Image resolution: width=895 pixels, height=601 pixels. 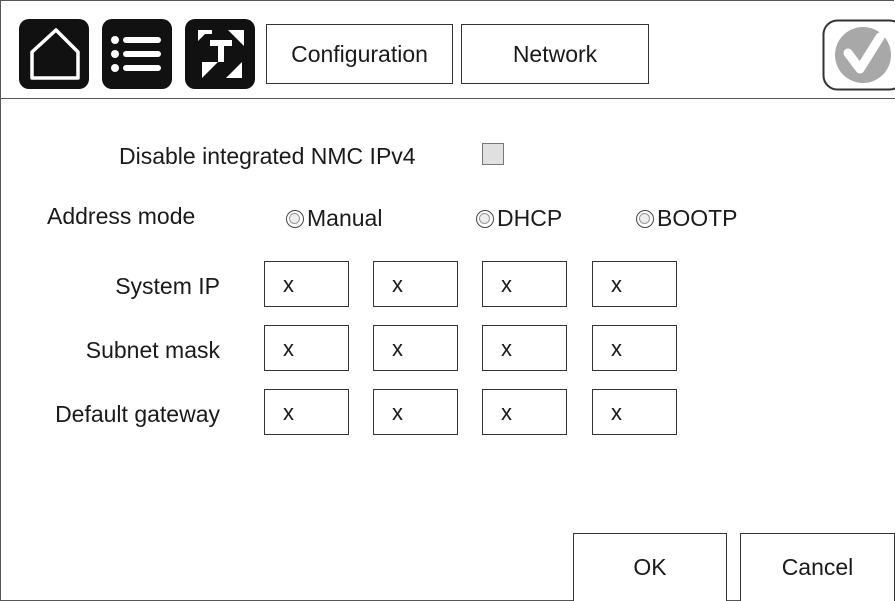 I want to click on radio-dhcp-circle, so click(x=485, y=218).